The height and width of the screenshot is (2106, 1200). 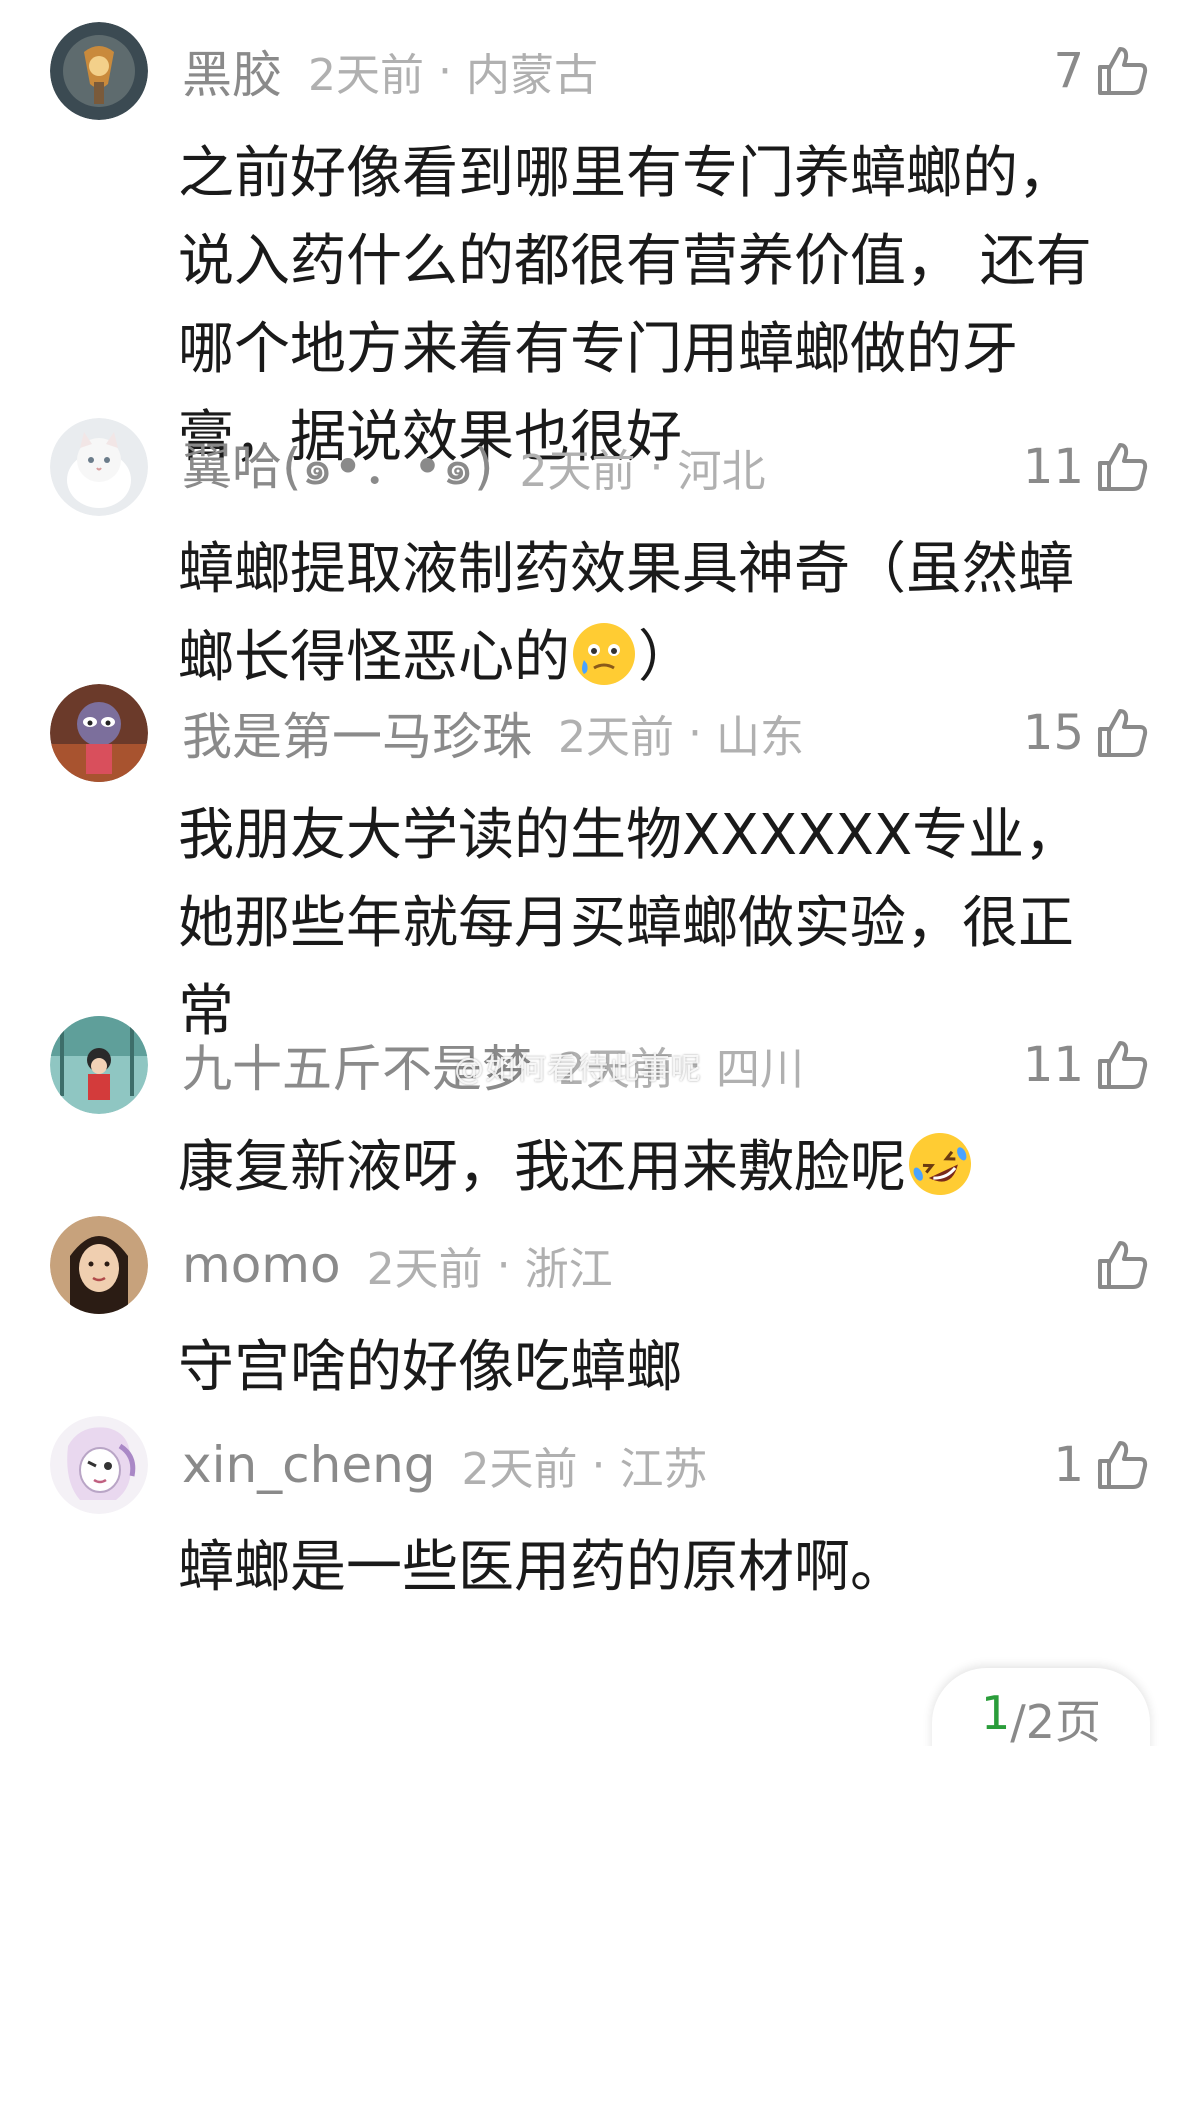 What do you see at coordinates (430, 1367) in the screenshot?
I see `comment-text: 守宫啥的好像吃蟑螂` at bounding box center [430, 1367].